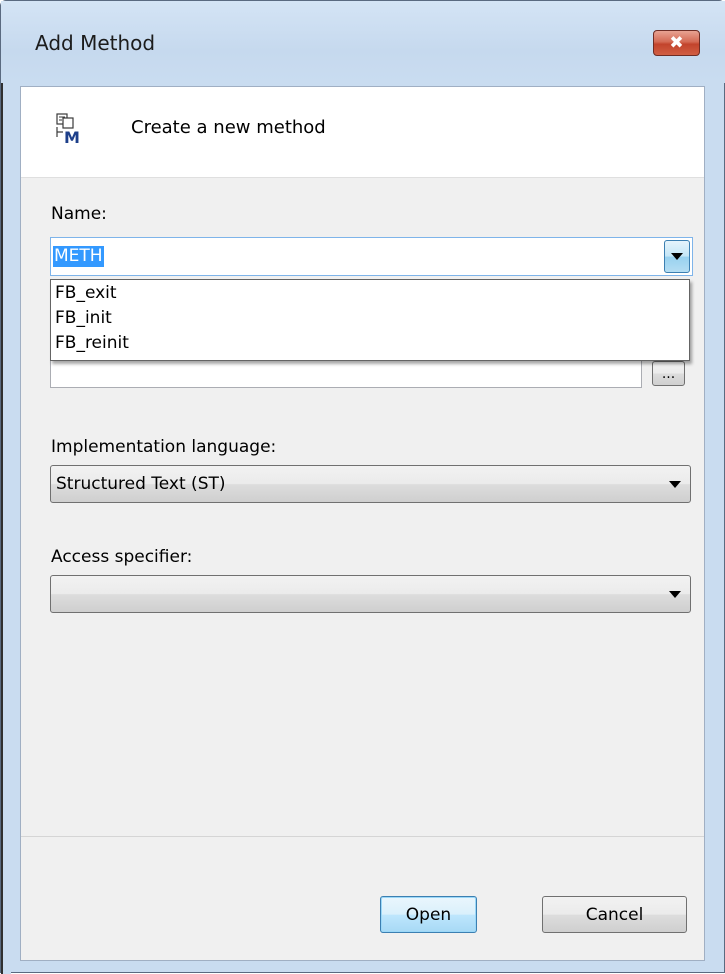  I want to click on method-icon: M, so click(68, 129).